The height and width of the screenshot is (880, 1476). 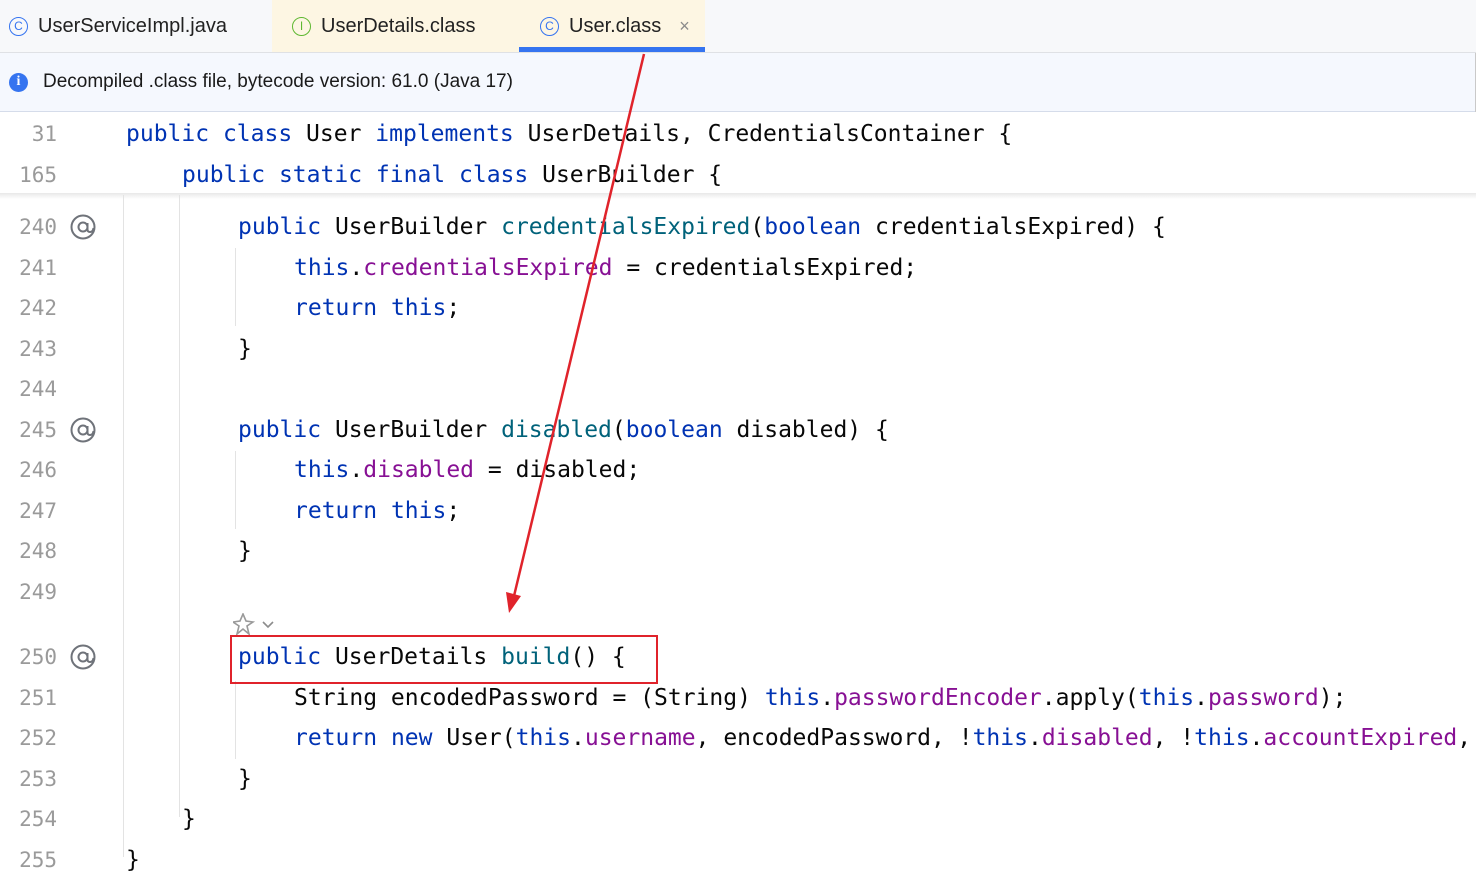 I want to click on line-number: 250, so click(x=28, y=657).